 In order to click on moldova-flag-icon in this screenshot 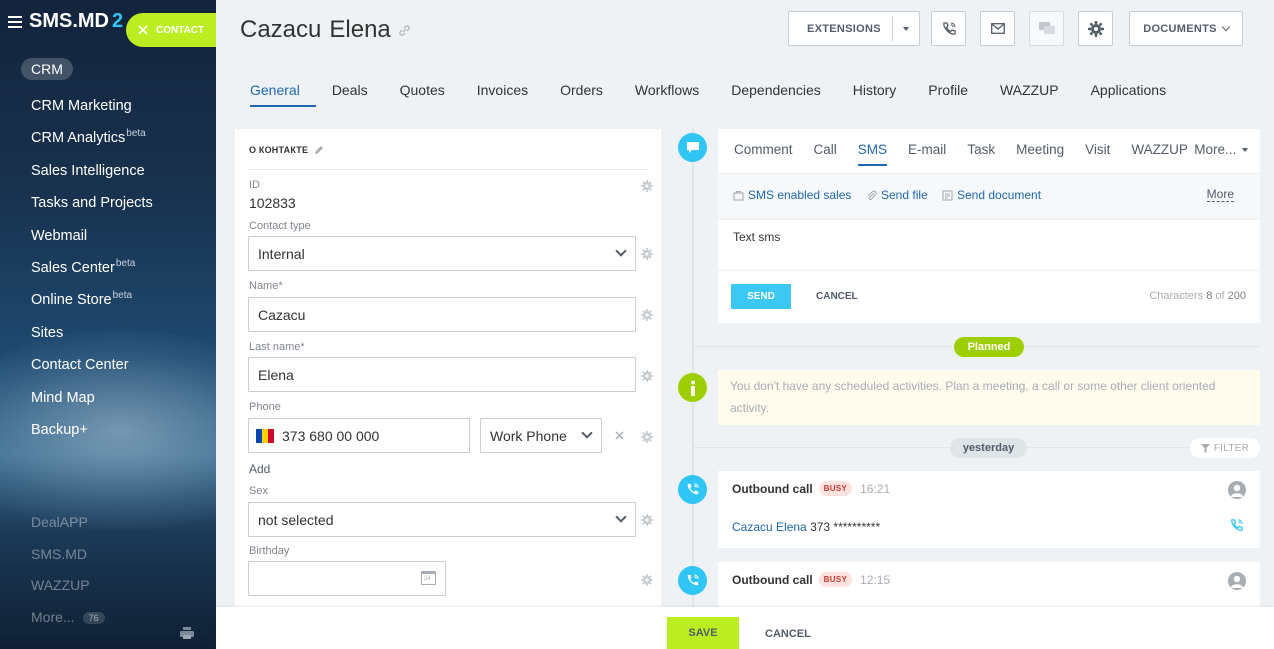, I will do `click(265, 435)`.